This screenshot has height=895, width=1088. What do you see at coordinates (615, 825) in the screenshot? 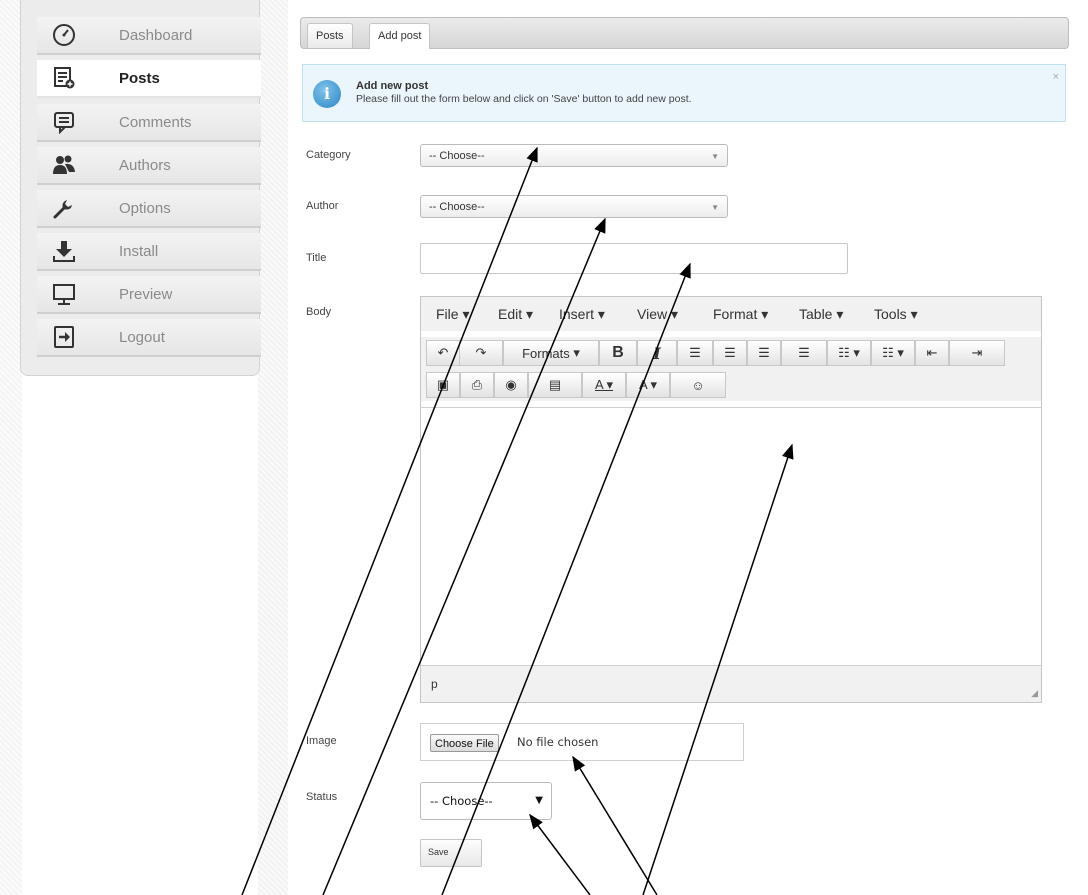
I see `arrow-to-image` at bounding box center [615, 825].